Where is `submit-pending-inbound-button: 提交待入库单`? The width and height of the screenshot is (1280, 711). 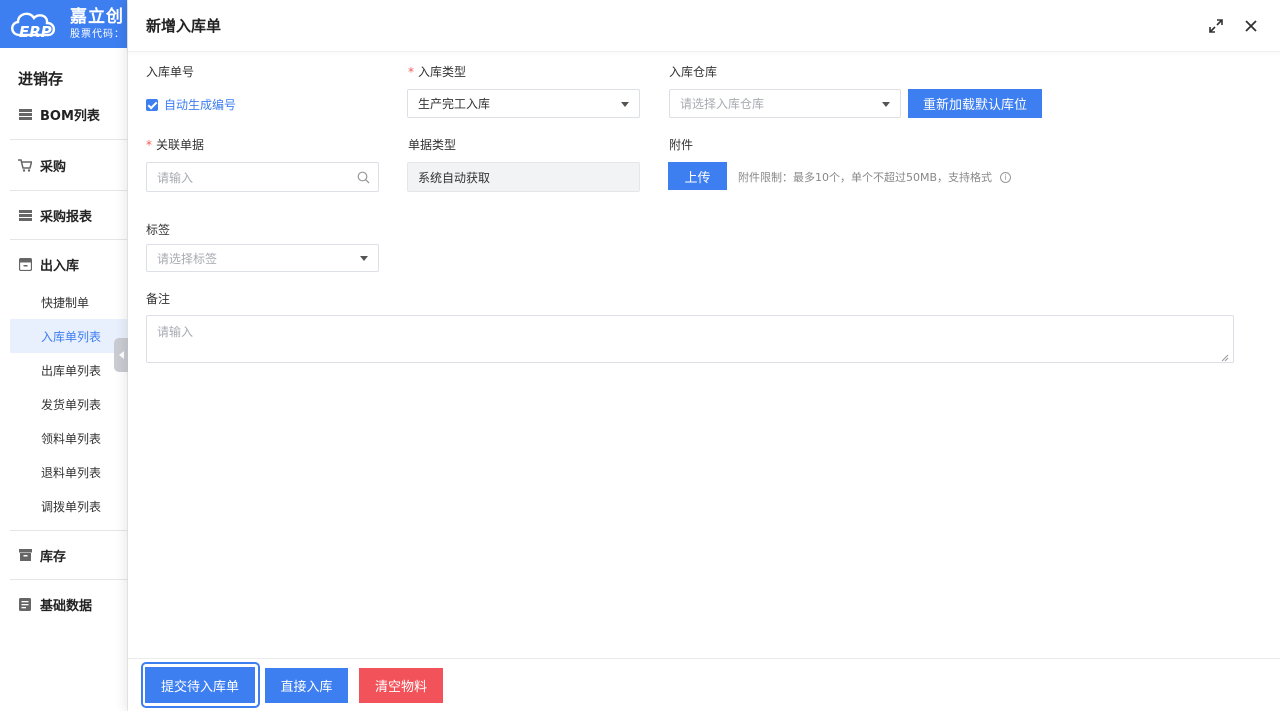 submit-pending-inbound-button: 提交待入库单 is located at coordinates (200, 685).